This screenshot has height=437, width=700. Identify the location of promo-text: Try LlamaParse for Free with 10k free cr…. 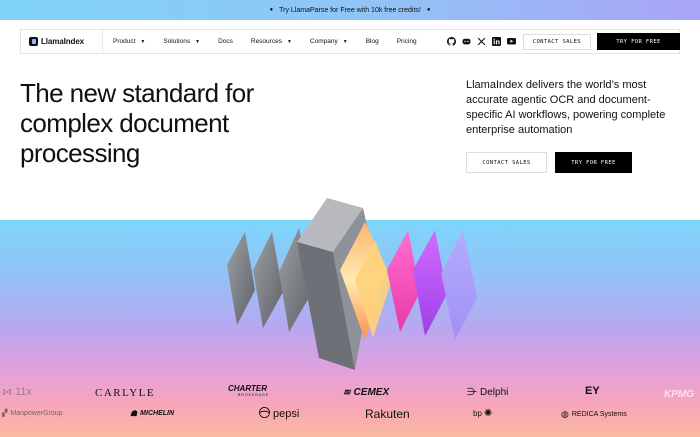
(350, 10).